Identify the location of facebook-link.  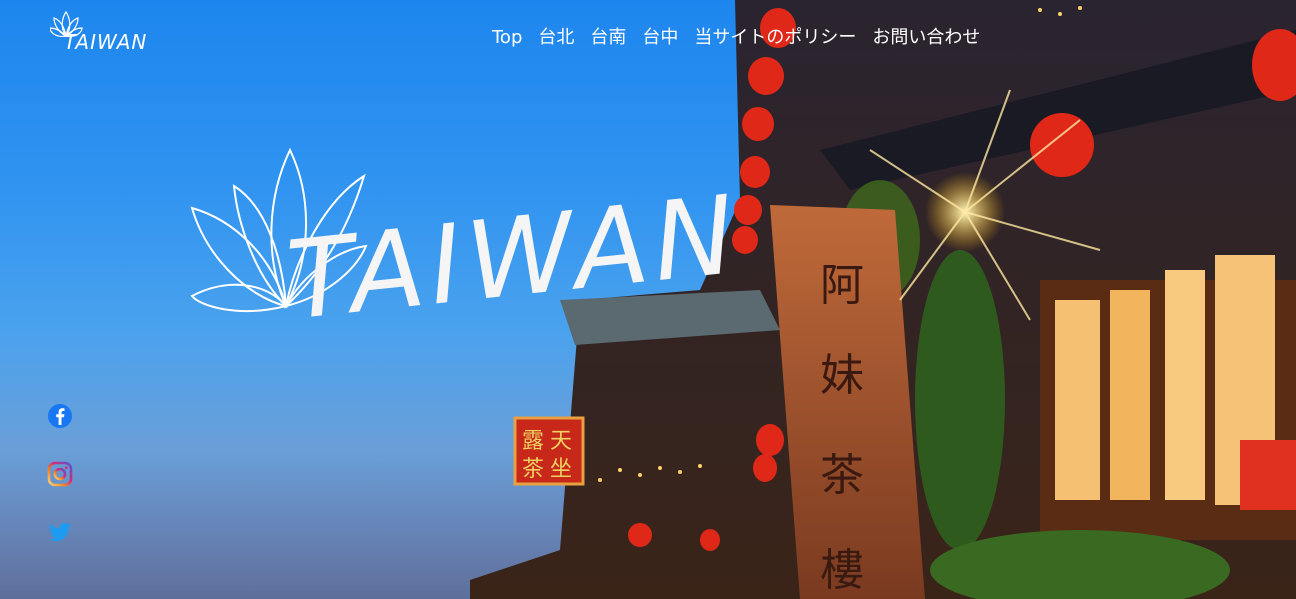
(61, 416).